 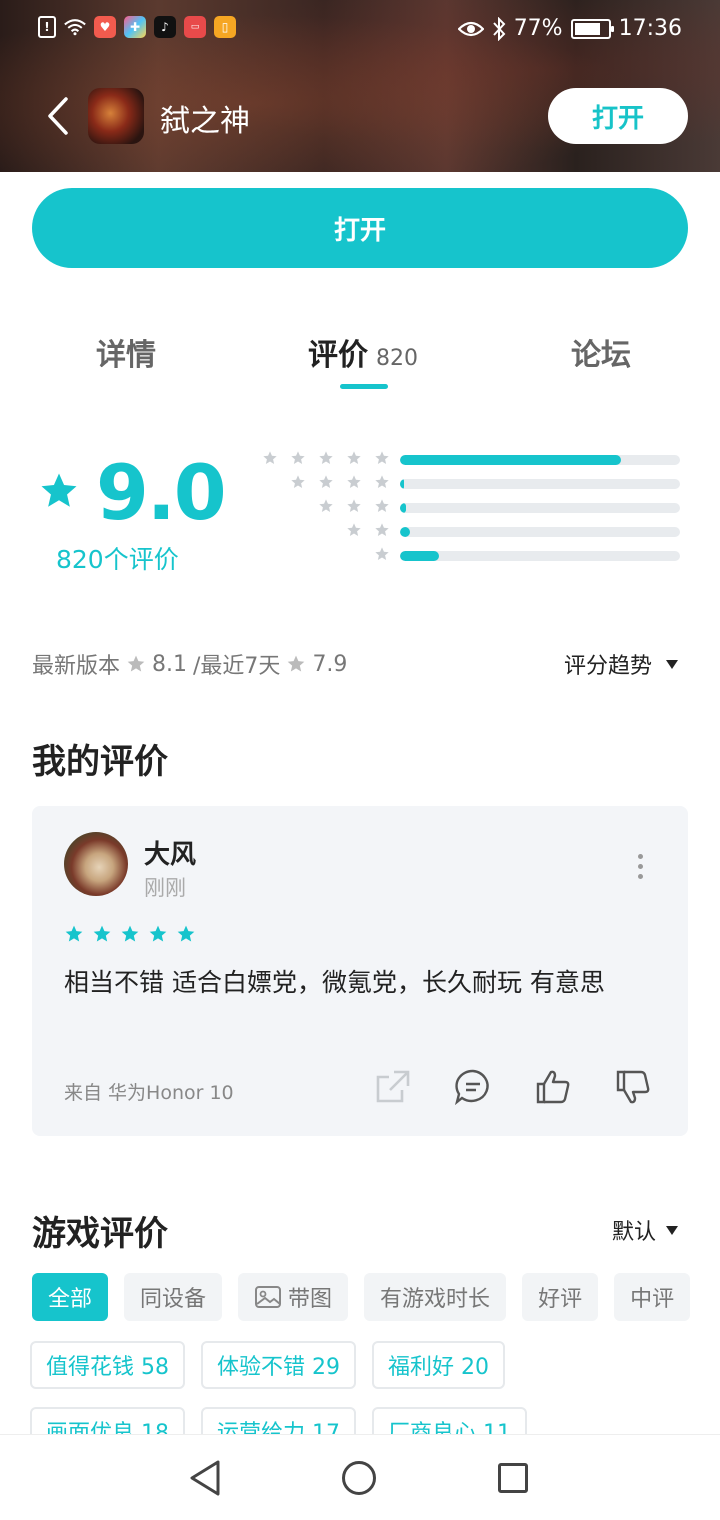 I want to click on battery-icon, so click(x=592, y=28).